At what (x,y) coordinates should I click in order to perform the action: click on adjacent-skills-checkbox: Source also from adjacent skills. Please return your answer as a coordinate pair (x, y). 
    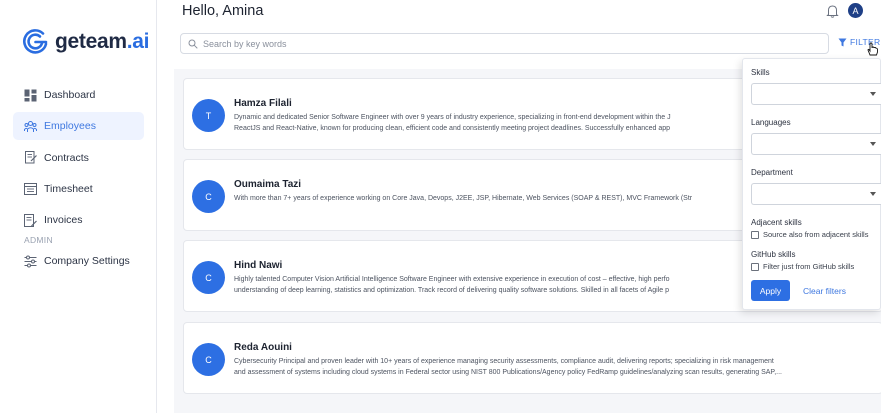
    Looking at the image, I should click on (809, 234).